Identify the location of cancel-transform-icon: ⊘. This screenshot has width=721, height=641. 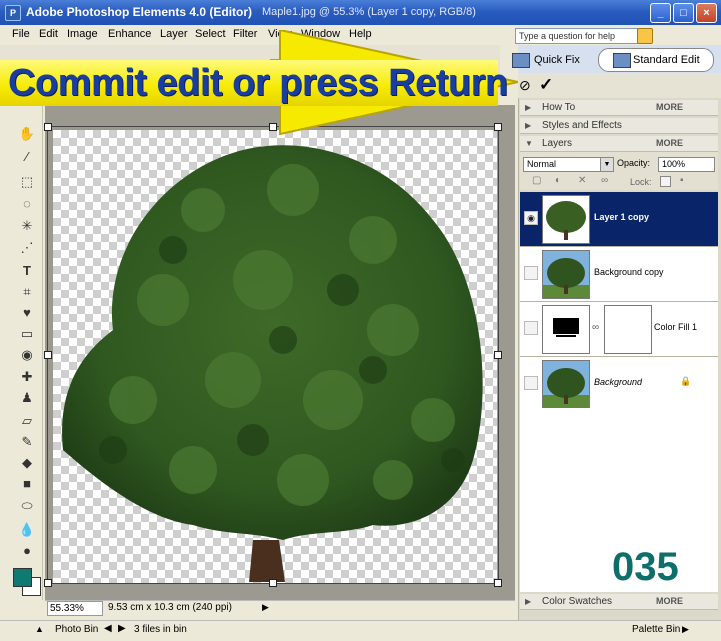
(525, 85).